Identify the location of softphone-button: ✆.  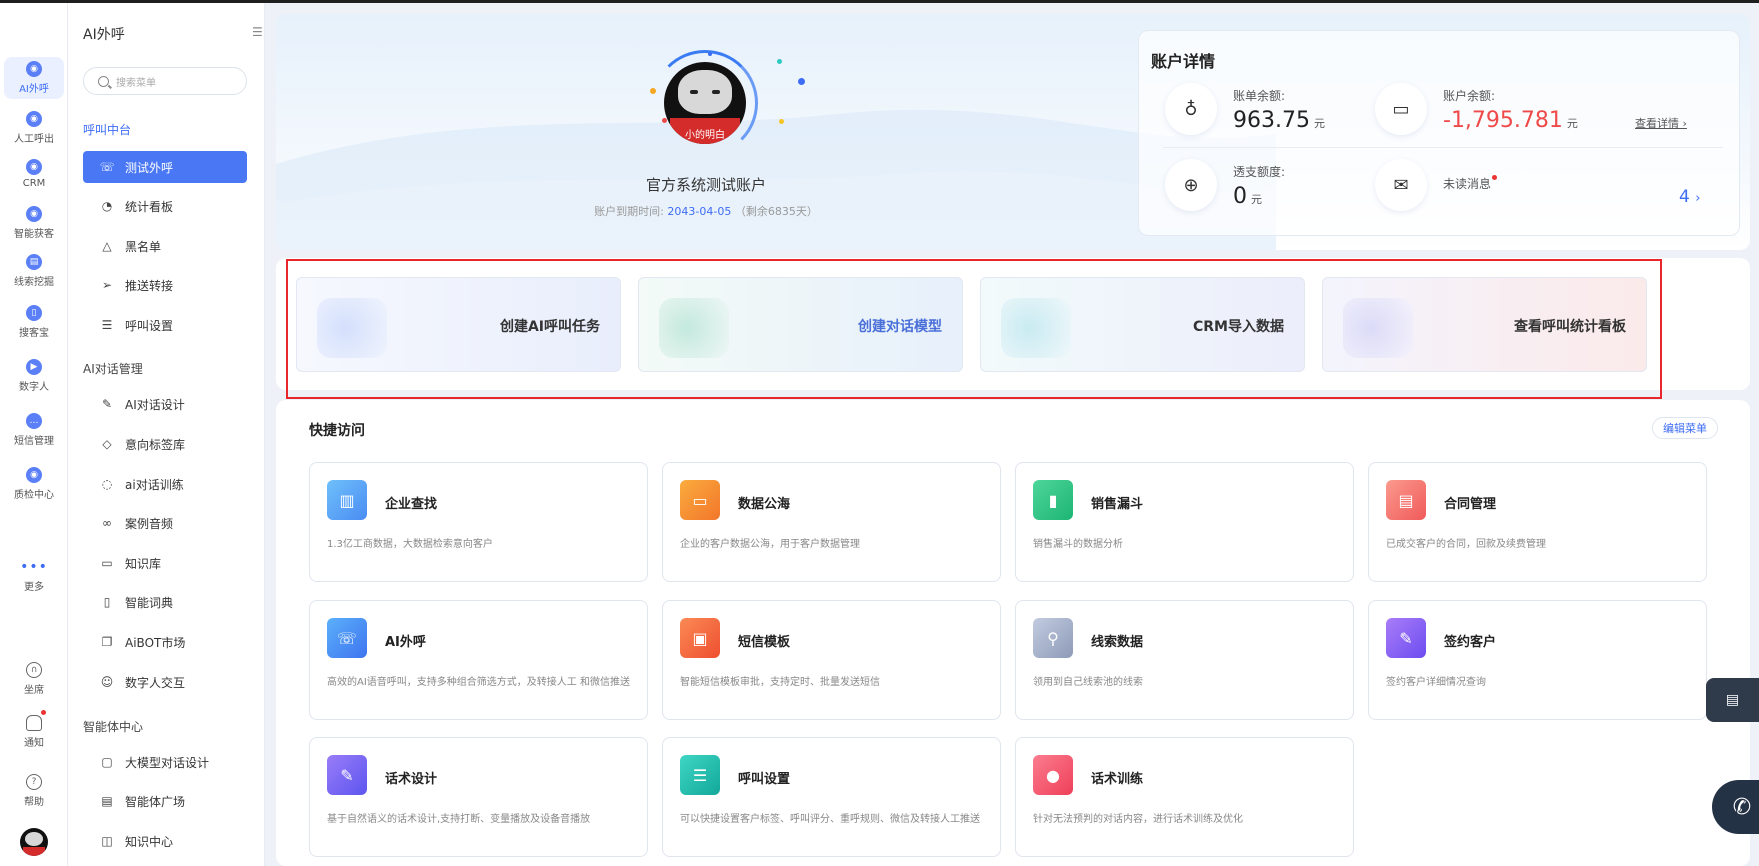
(1735, 807).